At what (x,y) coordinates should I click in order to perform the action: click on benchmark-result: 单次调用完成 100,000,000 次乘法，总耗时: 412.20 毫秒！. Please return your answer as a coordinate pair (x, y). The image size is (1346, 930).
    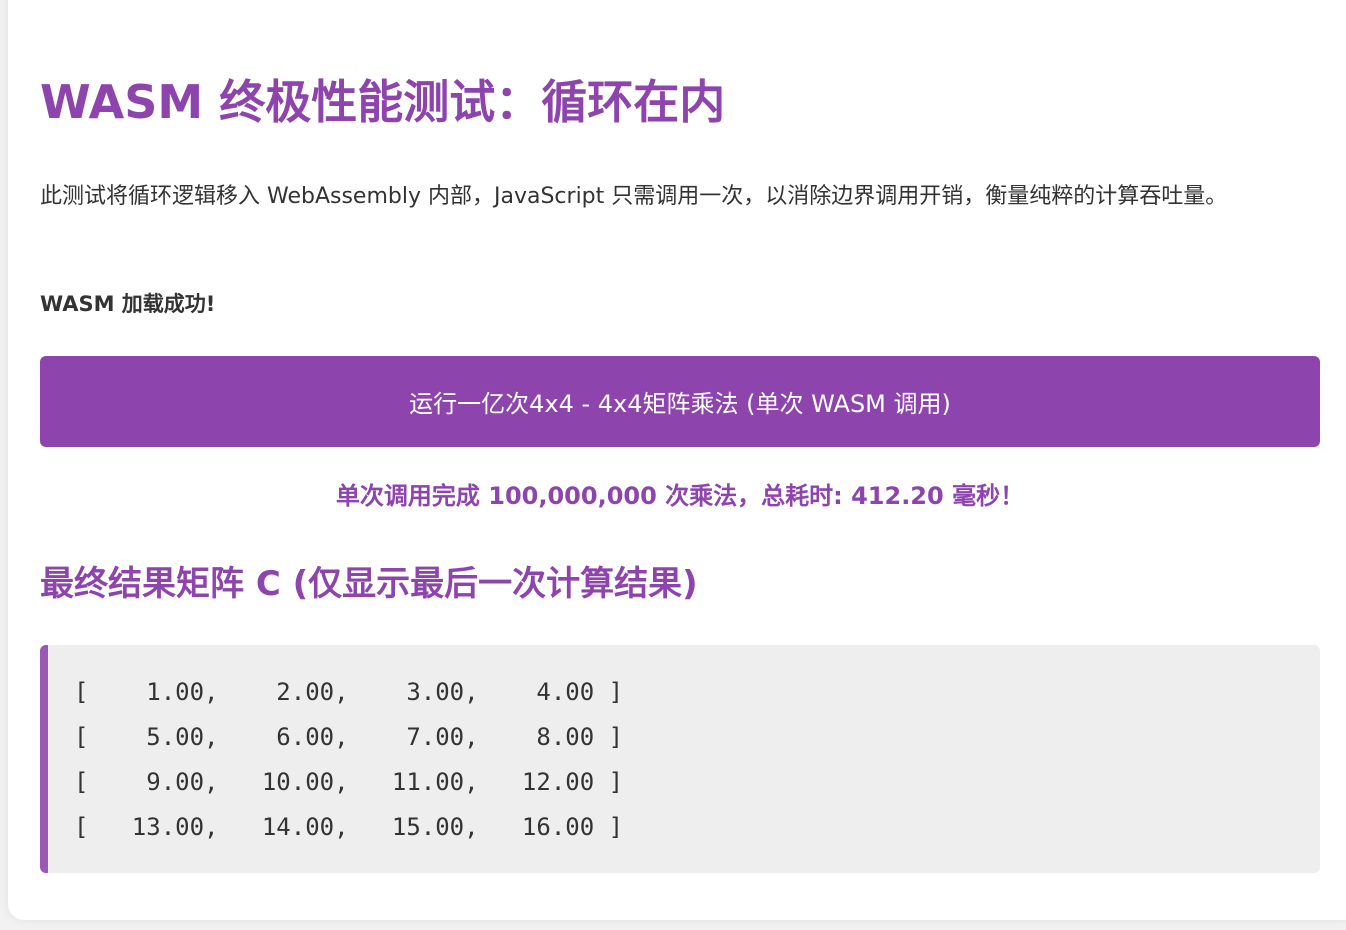
    Looking at the image, I should click on (680, 496).